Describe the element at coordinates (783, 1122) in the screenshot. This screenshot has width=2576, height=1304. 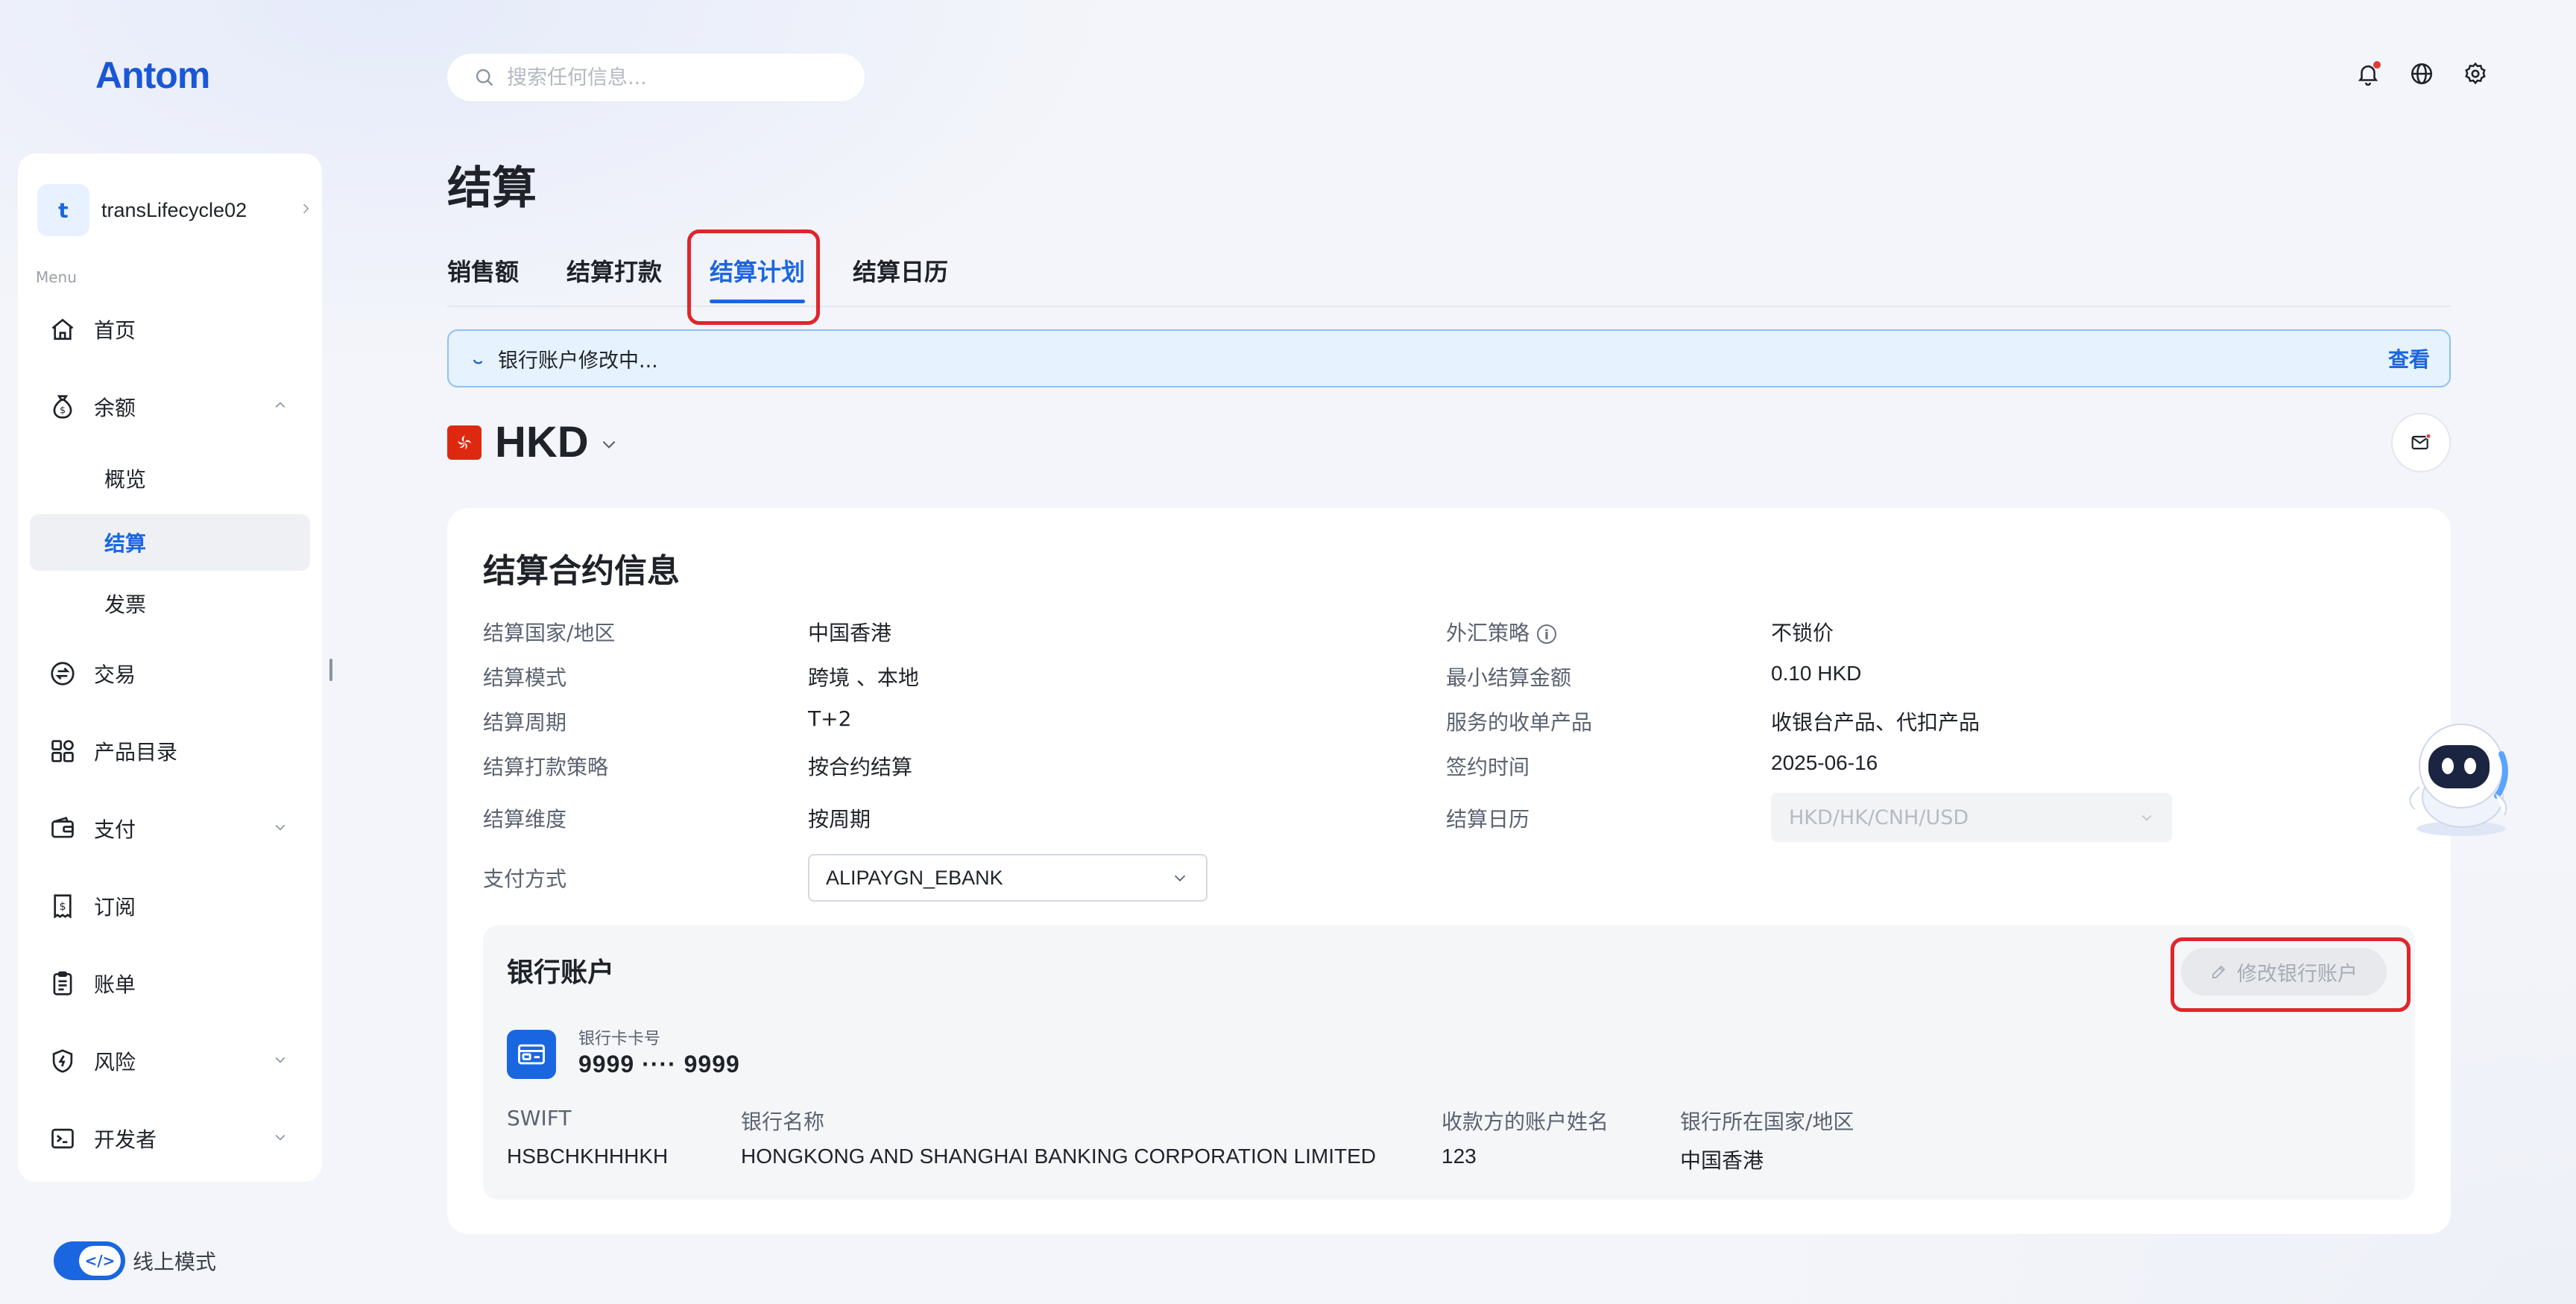
I see `field-label: 银行名称` at that location.